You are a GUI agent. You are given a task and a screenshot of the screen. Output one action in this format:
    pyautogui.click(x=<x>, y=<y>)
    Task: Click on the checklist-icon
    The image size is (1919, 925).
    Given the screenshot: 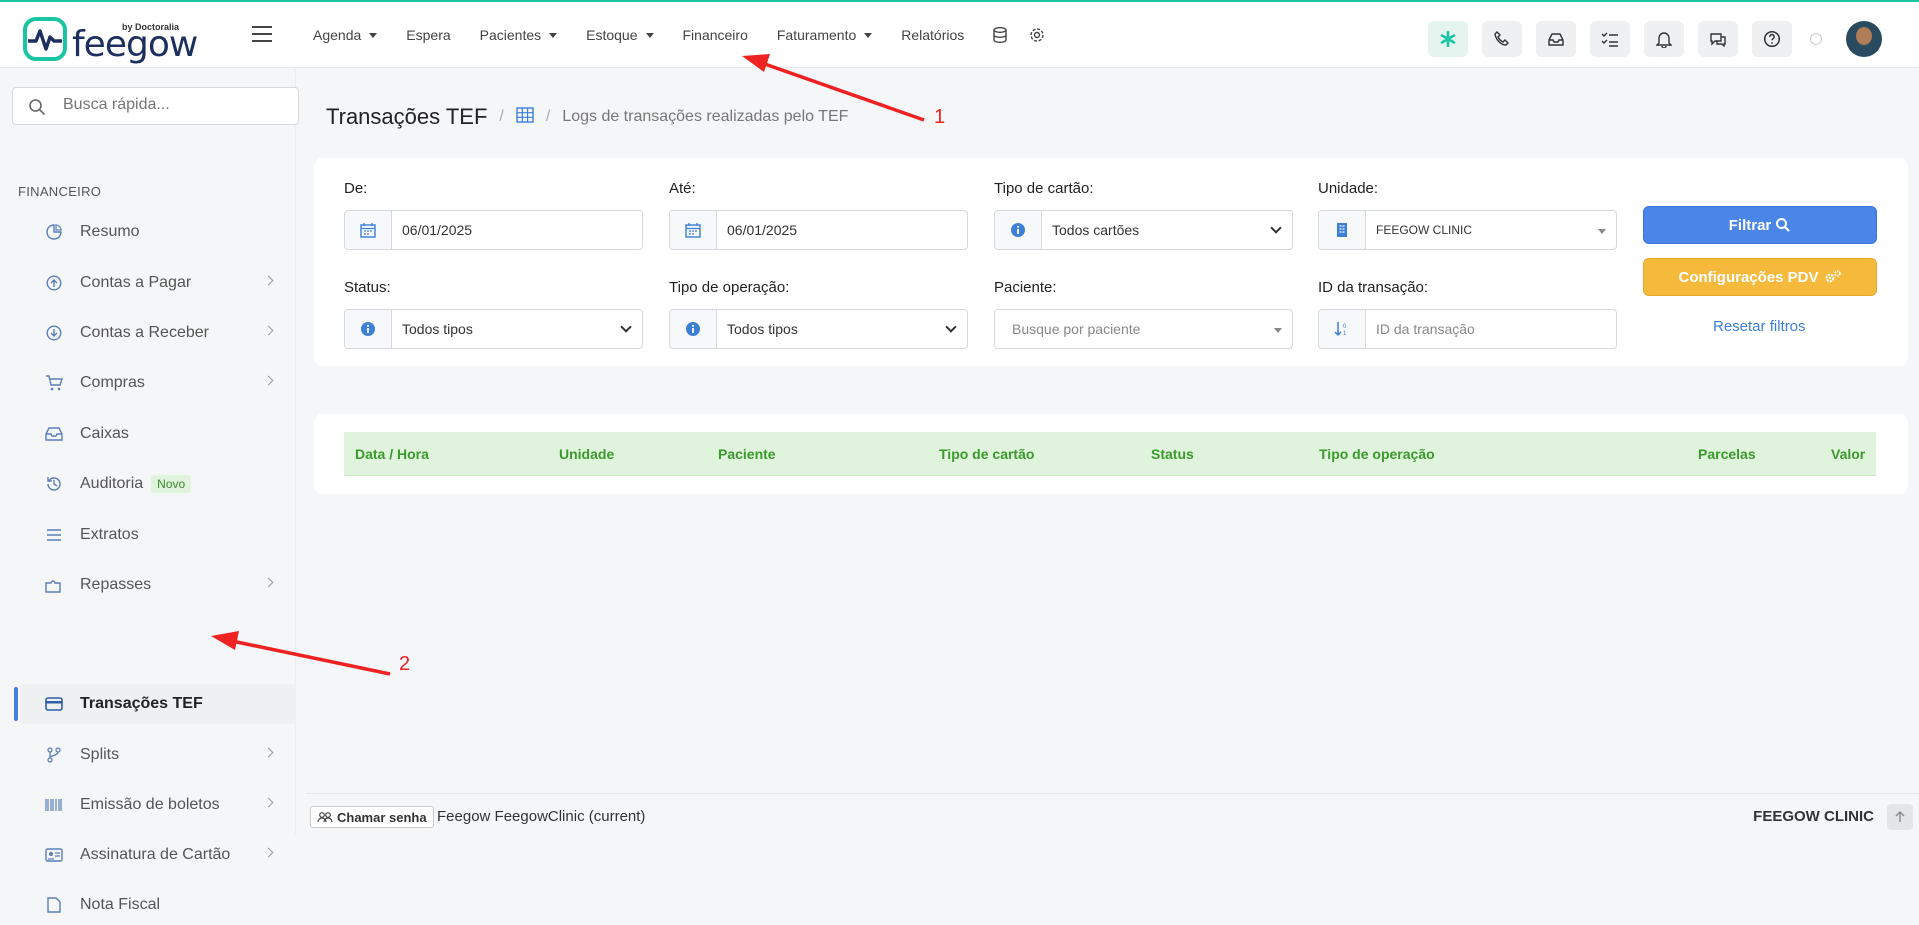 What is the action you would take?
    pyautogui.click(x=1610, y=39)
    